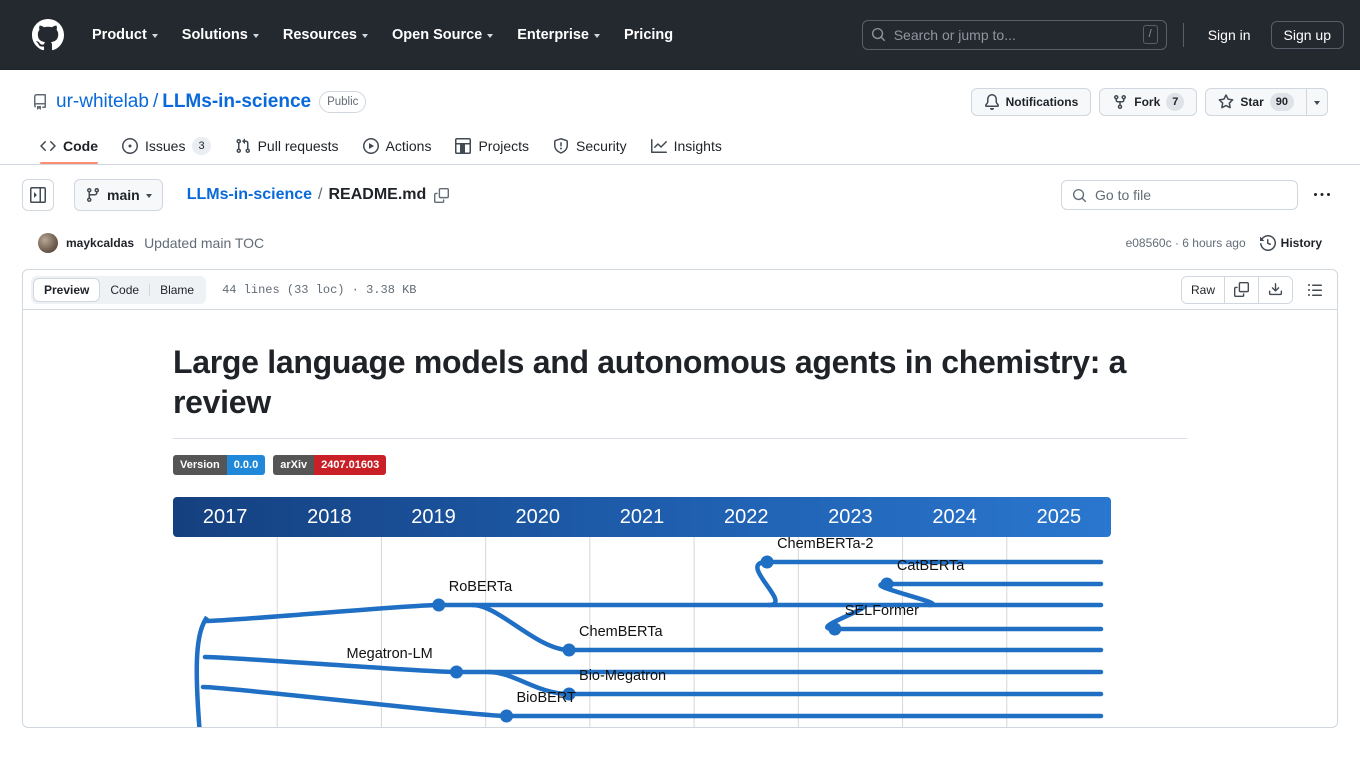  What do you see at coordinates (930, 566) in the screenshot?
I see `timeline-label-catberta: CatBERTa` at bounding box center [930, 566].